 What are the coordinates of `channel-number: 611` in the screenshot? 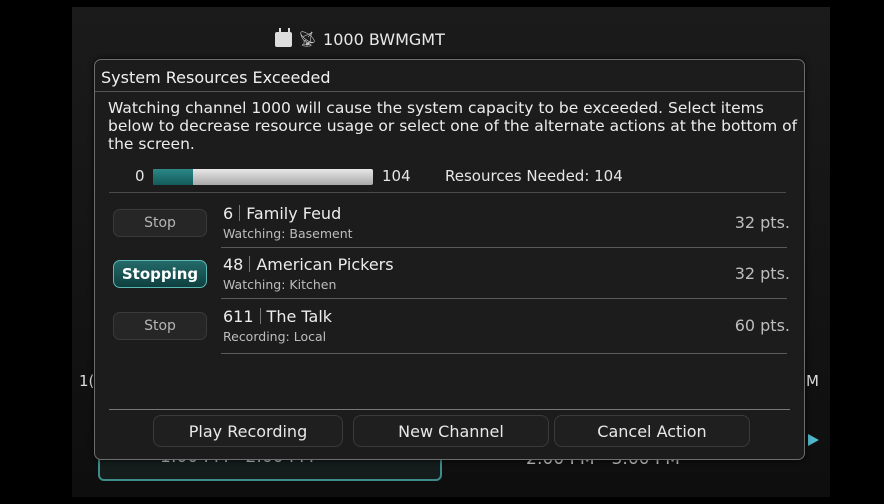 It's located at (238, 316).